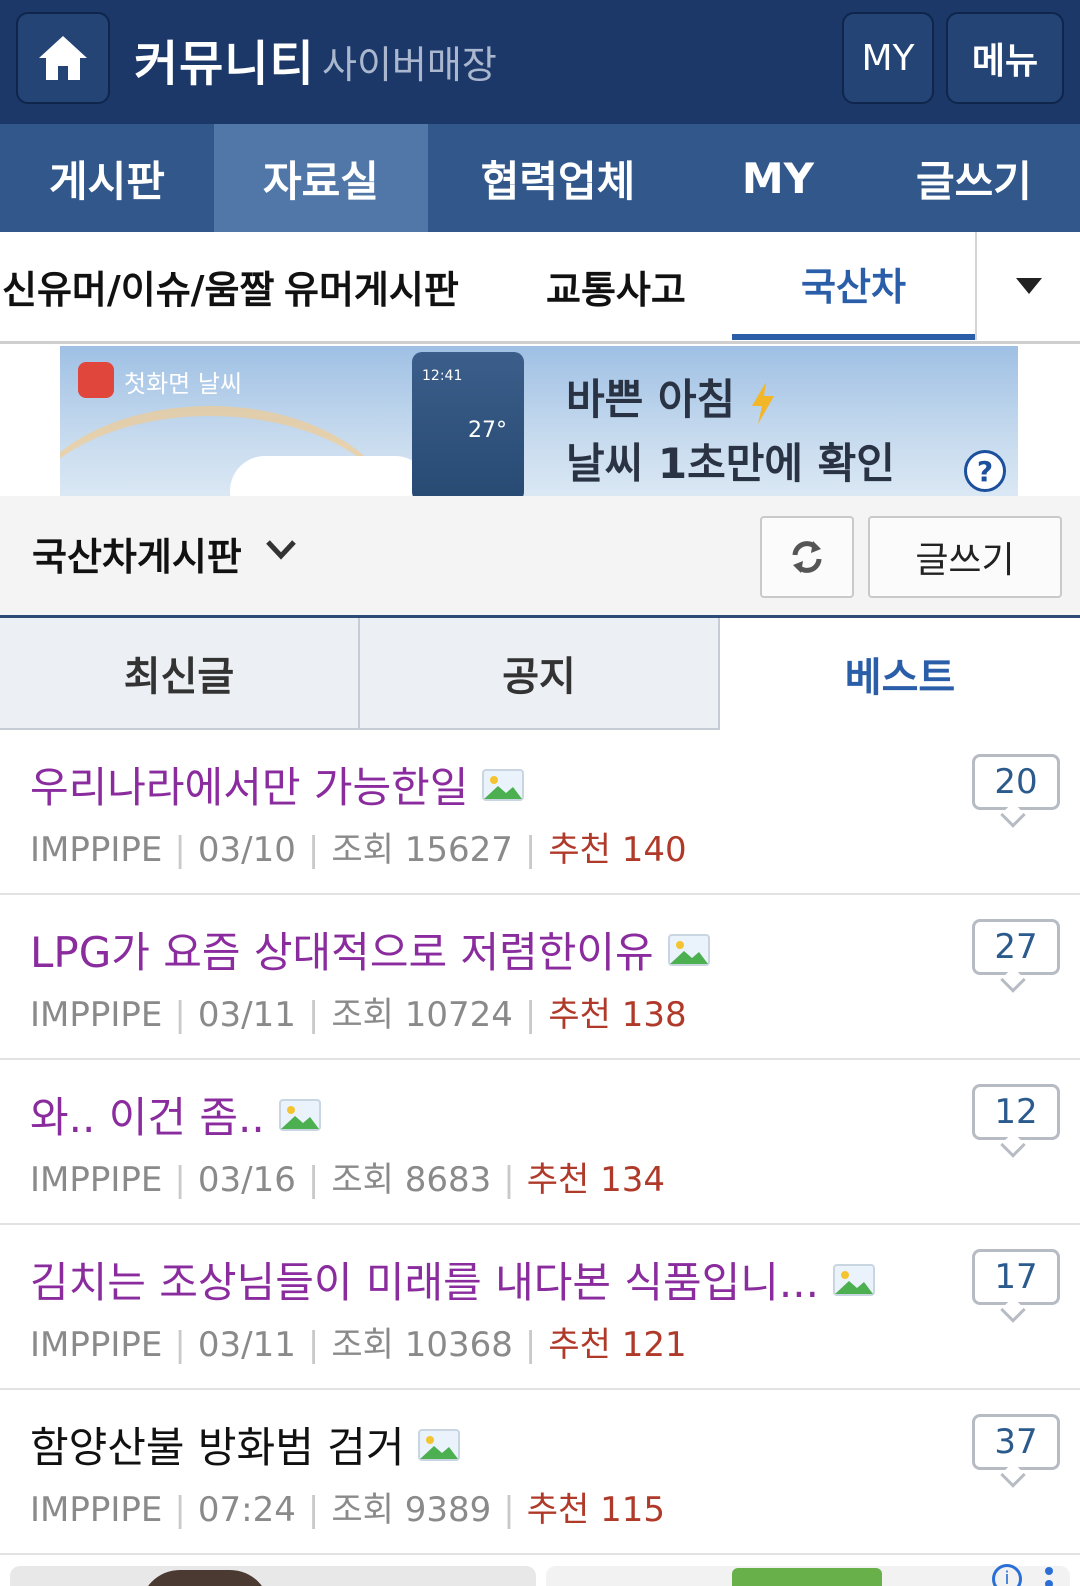 This screenshot has width=1080, height=1586. What do you see at coordinates (246, 1510) in the screenshot?
I see `post-date: 07:24` at bounding box center [246, 1510].